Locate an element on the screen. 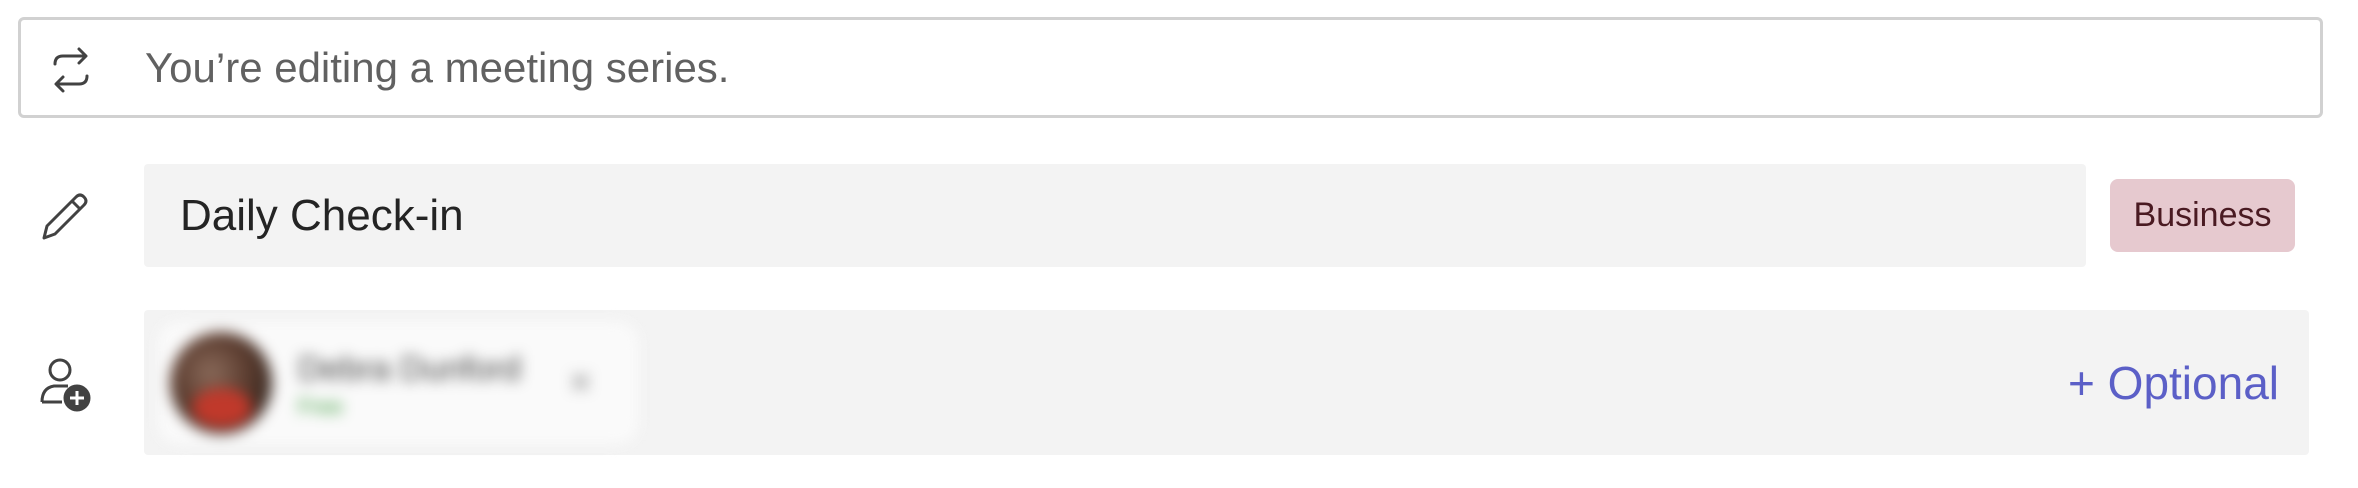 This screenshot has width=2358, height=488. category-badge: Business is located at coordinates (2202, 215).